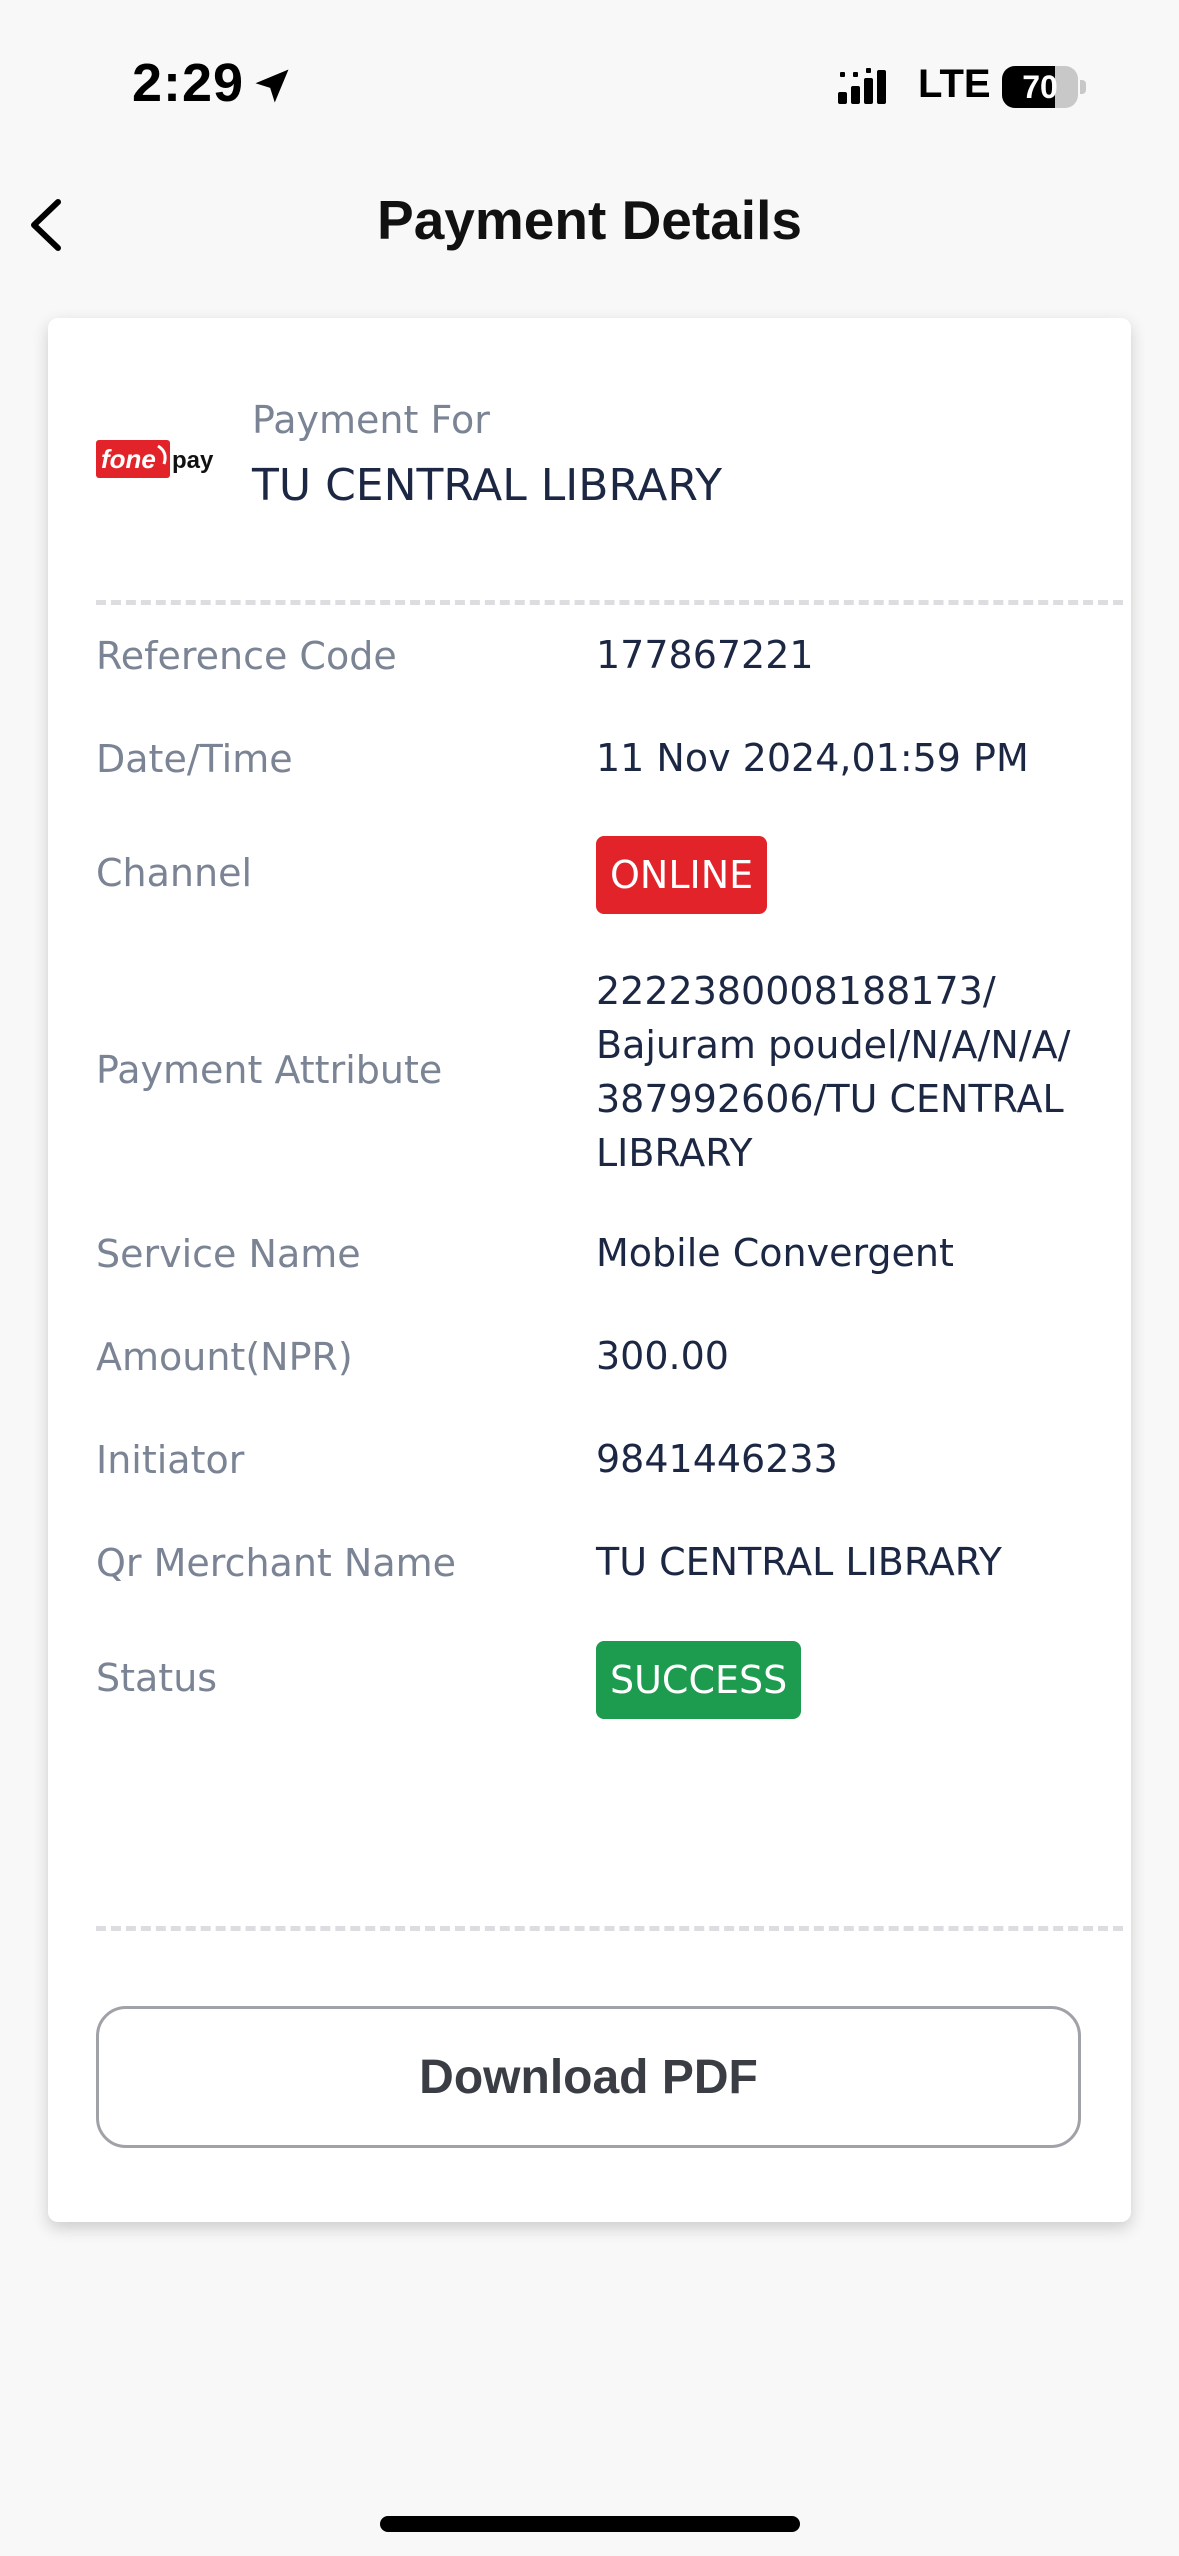 The image size is (1179, 2556). I want to click on payment-attribute-line: 2222380008188173/, so click(796, 991).